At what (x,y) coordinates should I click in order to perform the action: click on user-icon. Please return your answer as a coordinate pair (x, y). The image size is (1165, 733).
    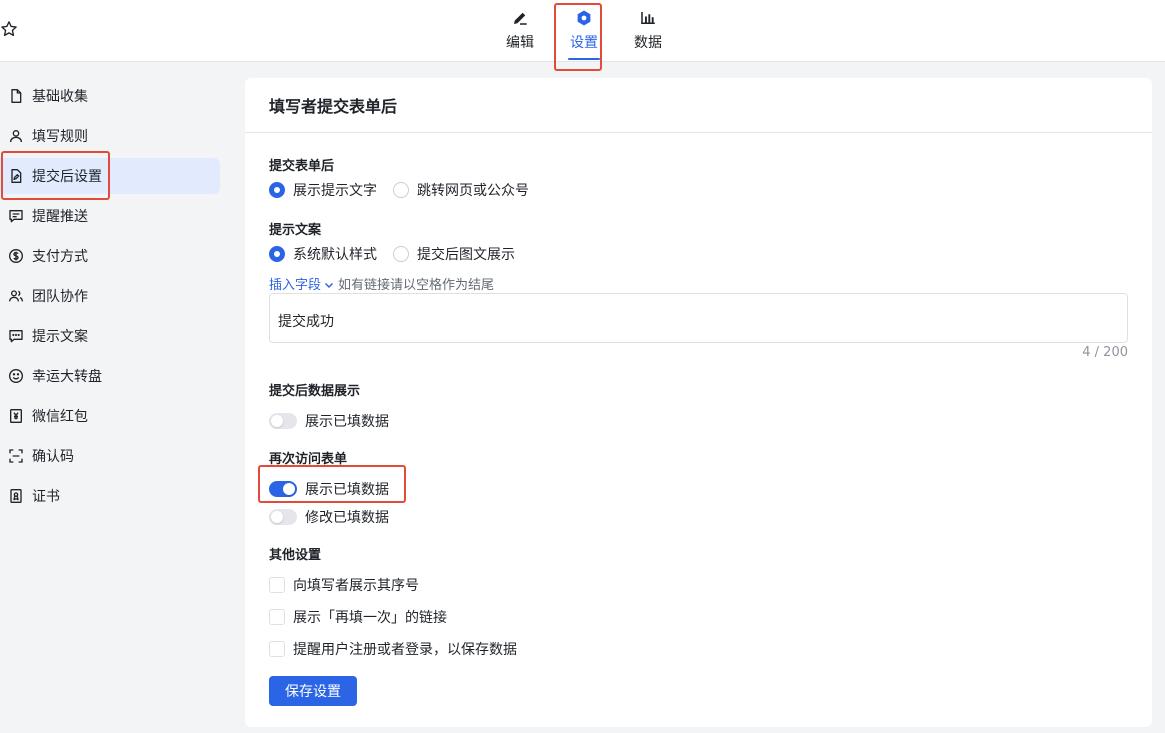
    Looking at the image, I should click on (16, 136).